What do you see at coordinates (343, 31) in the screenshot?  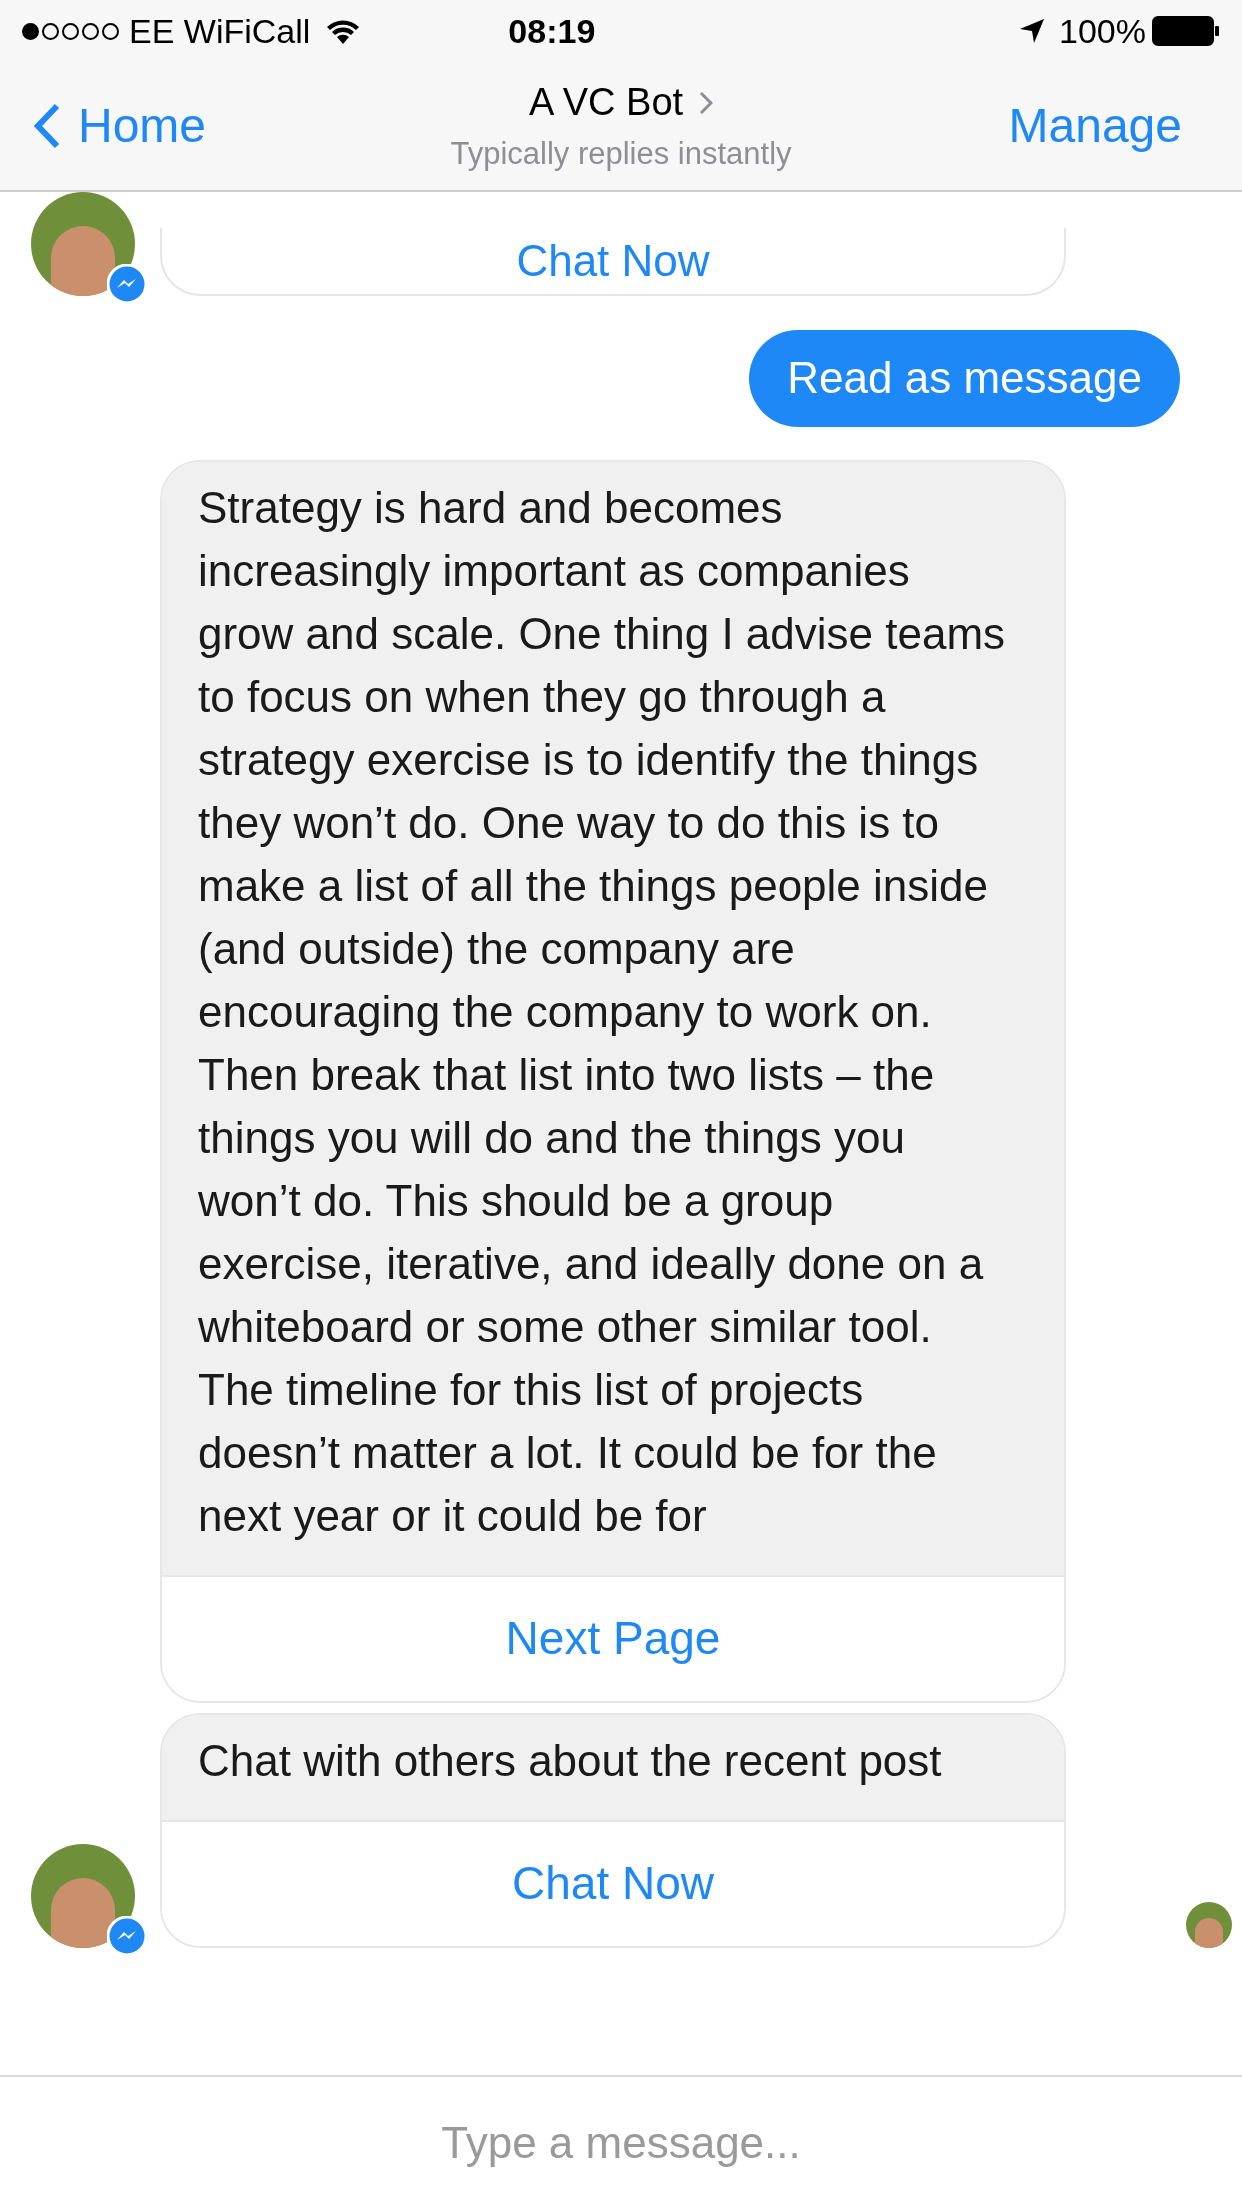 I see `wifi-icon` at bounding box center [343, 31].